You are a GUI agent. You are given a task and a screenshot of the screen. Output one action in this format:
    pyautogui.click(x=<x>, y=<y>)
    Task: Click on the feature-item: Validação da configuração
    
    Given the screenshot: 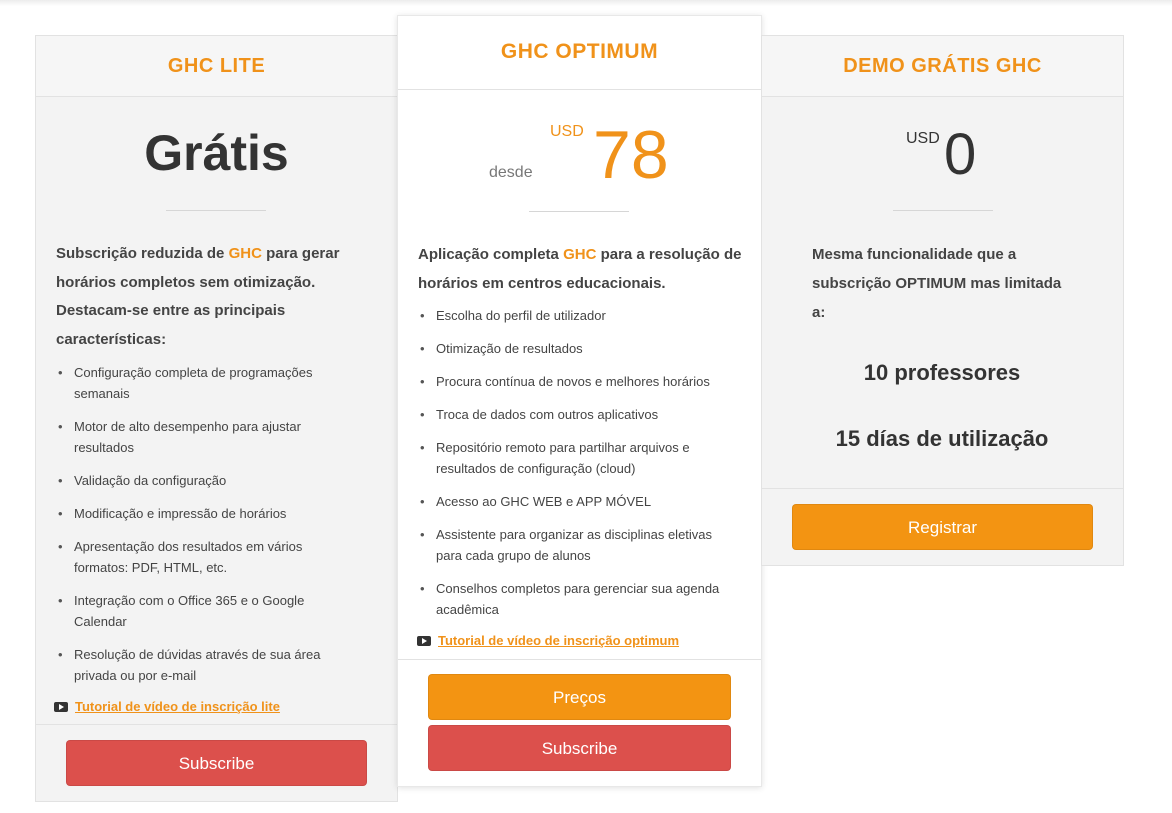 What is the action you would take?
    pyautogui.click(x=201, y=480)
    